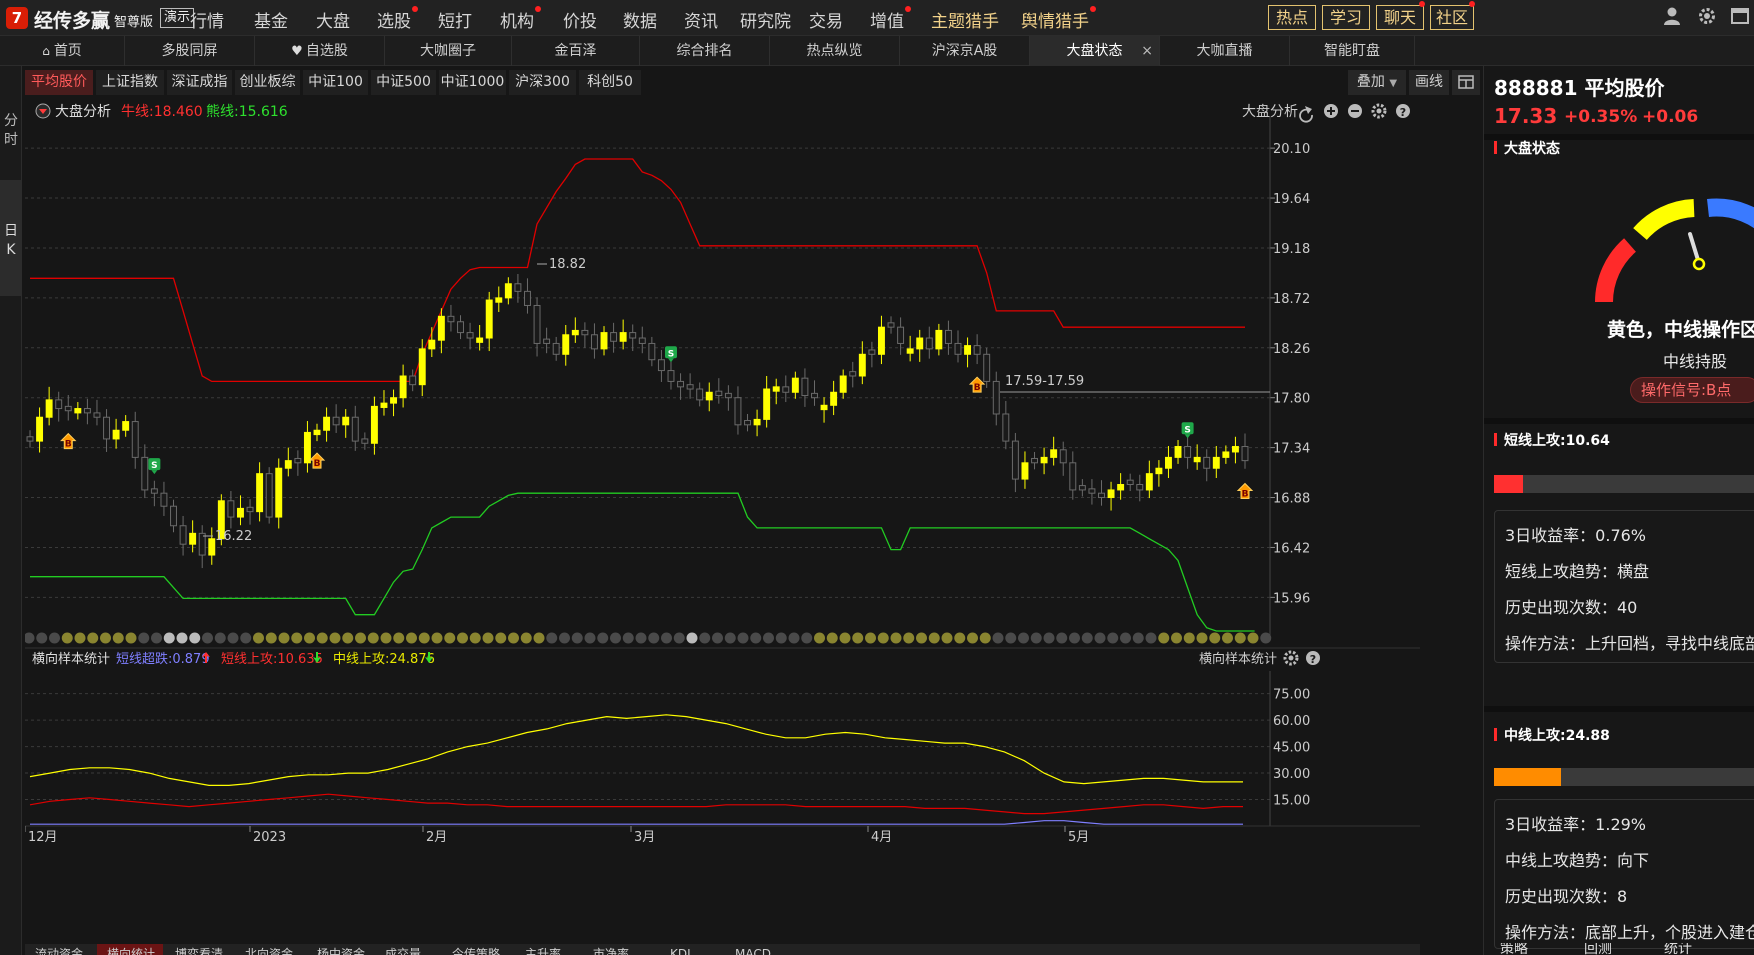 The height and width of the screenshot is (955, 1754). I want to click on indicator-tab: 北向资金, so click(270, 949).